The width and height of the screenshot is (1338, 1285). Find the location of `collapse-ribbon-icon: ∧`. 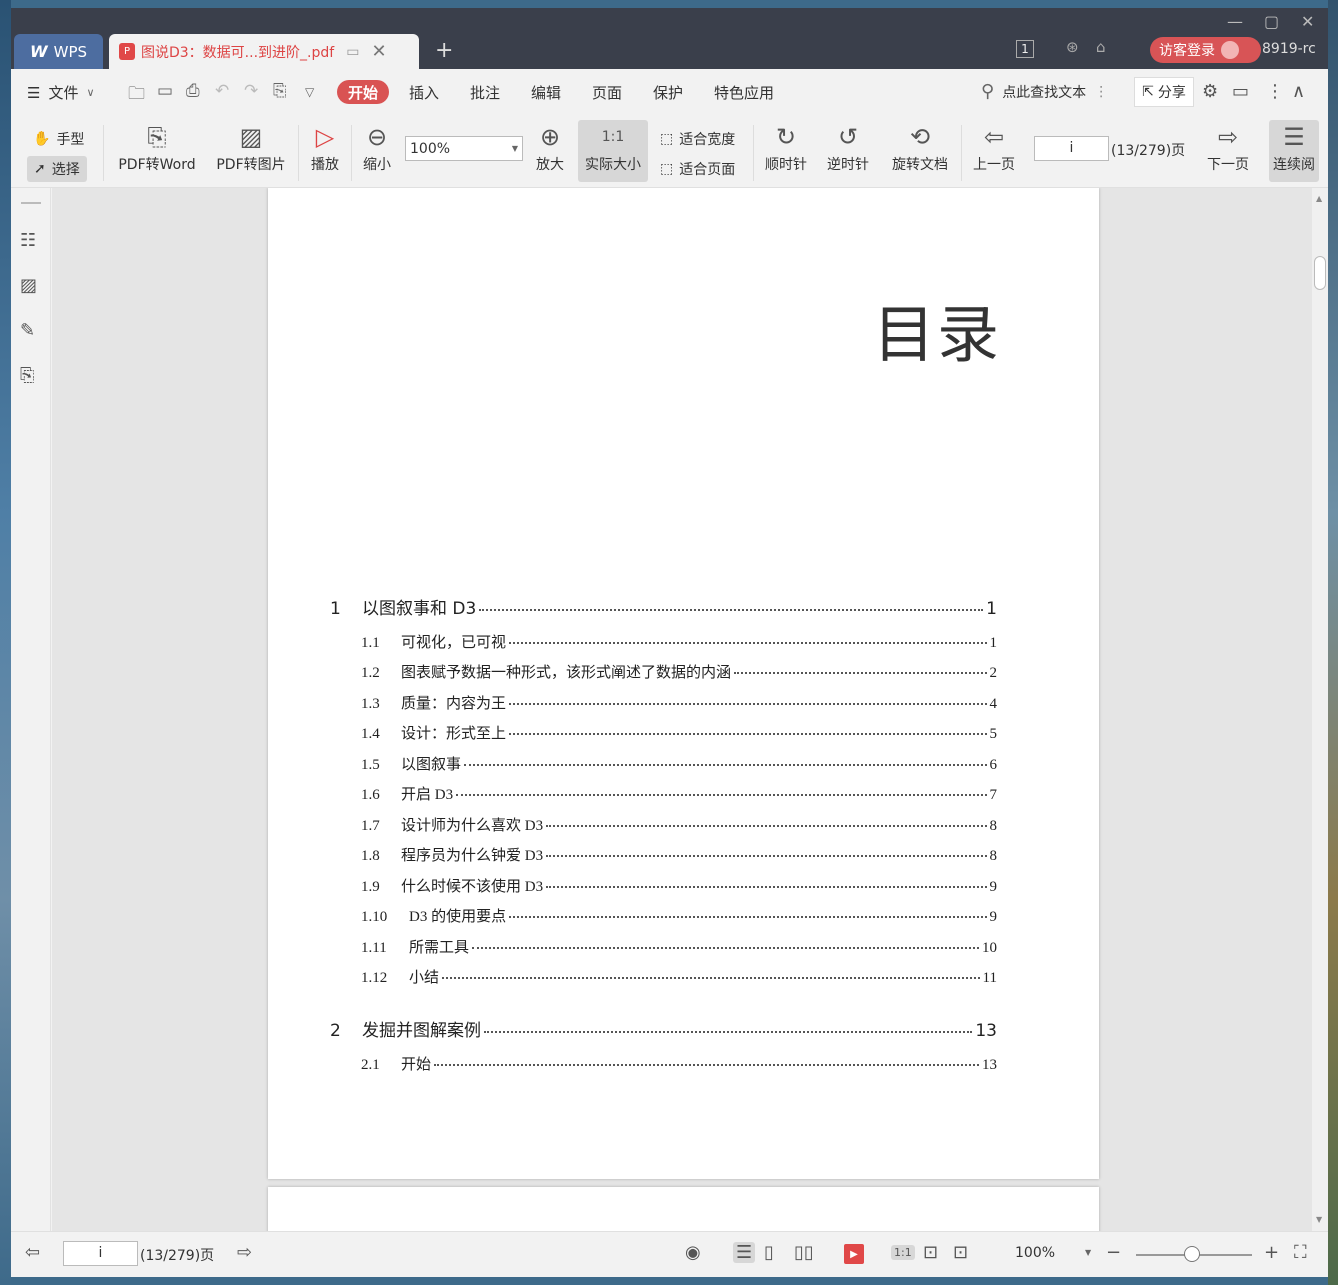

collapse-ribbon-icon: ∧ is located at coordinates (1298, 91).